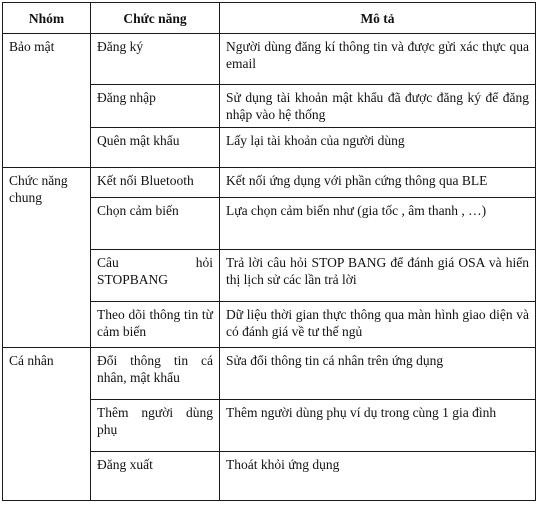  I want to click on header-row: Nhóm Chức năng Mô tả, so click(269, 18).